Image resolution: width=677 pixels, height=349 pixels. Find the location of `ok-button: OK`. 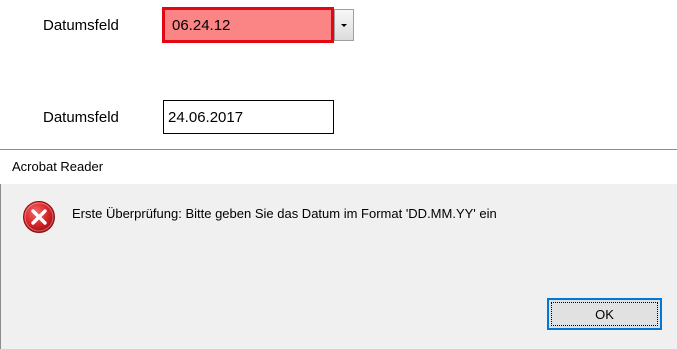

ok-button: OK is located at coordinates (604, 314).